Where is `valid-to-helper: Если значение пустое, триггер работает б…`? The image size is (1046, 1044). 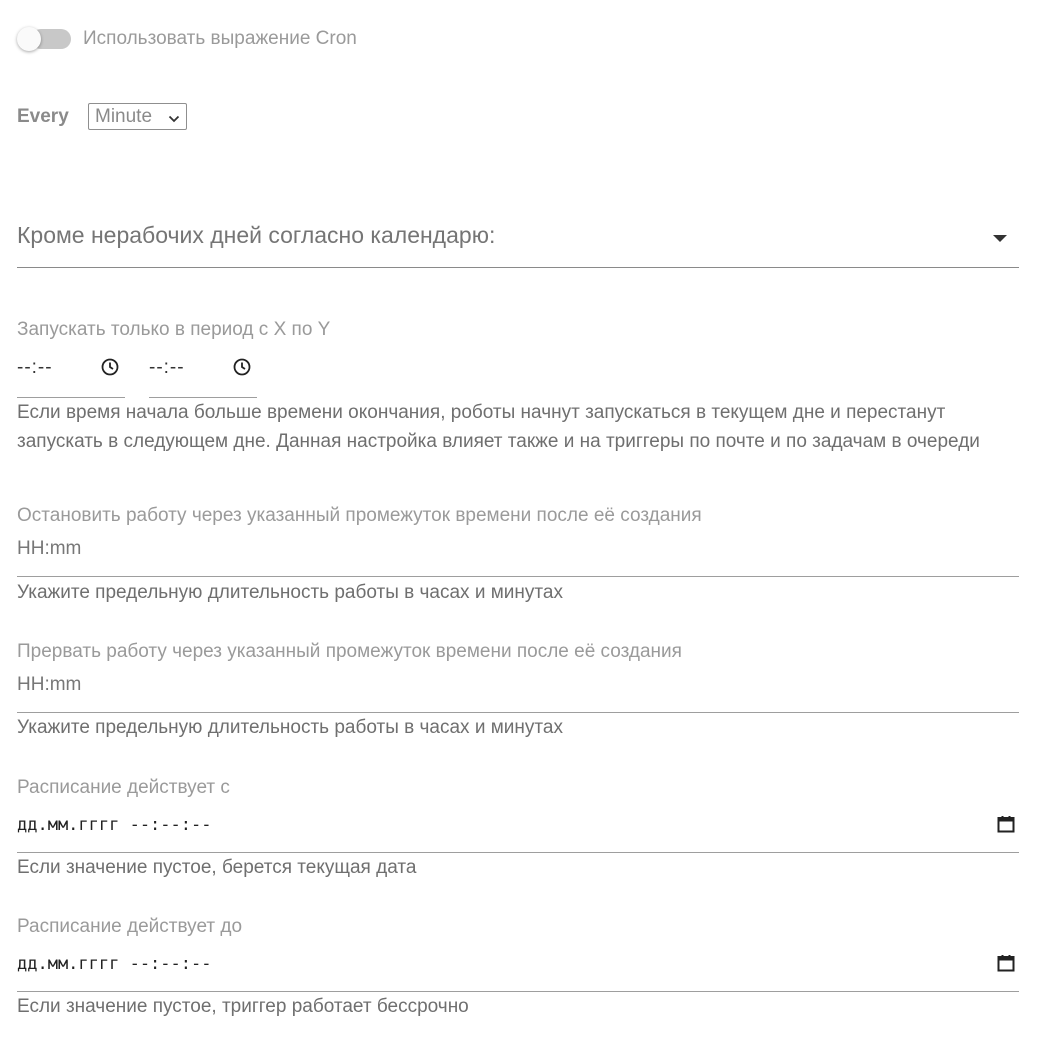 valid-to-helper: Если значение пустое, триггер работает б… is located at coordinates (243, 1006).